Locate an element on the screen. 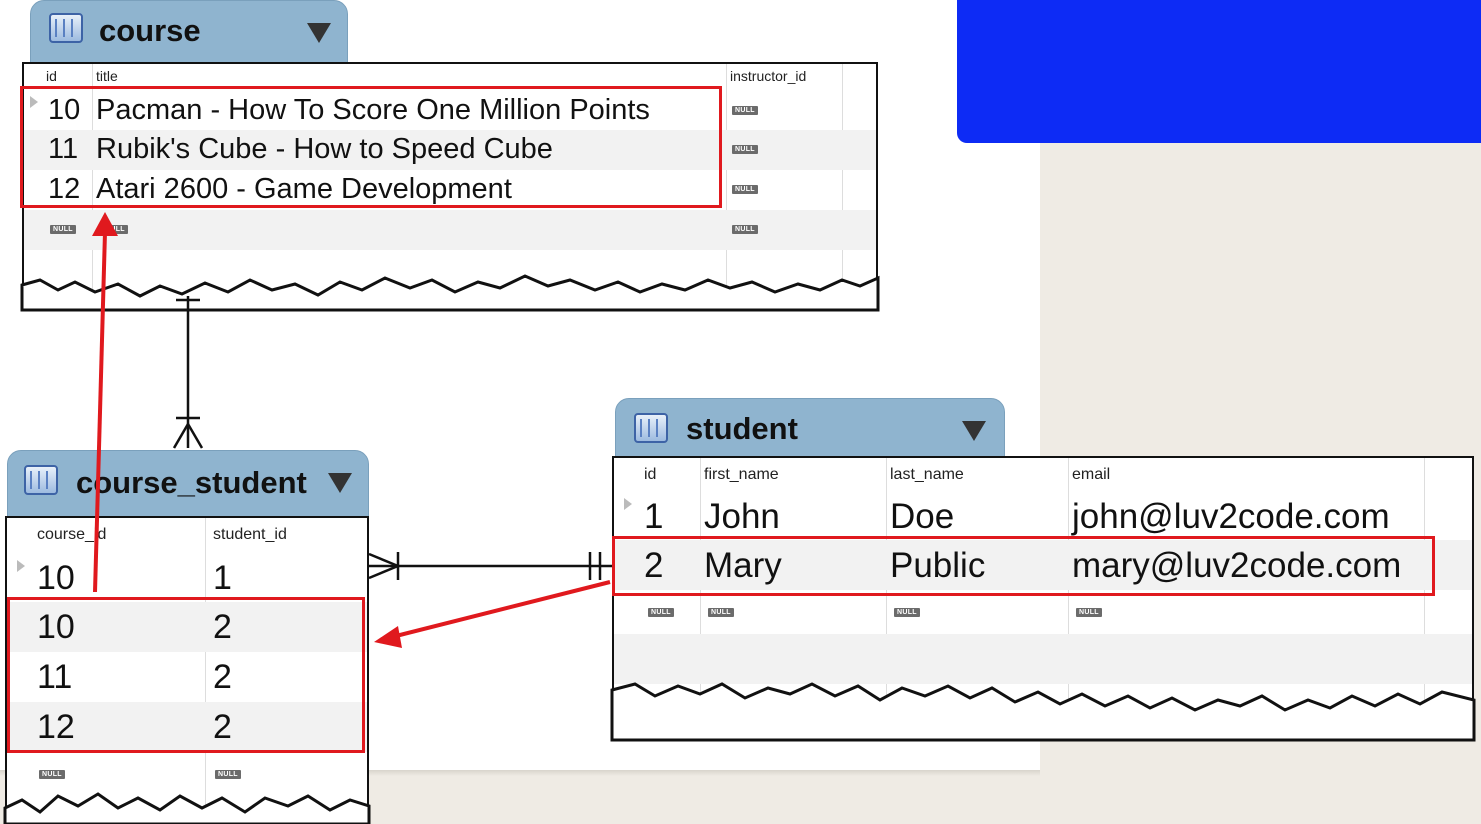  relationship-student-coursestudent is located at coordinates (490, 566).